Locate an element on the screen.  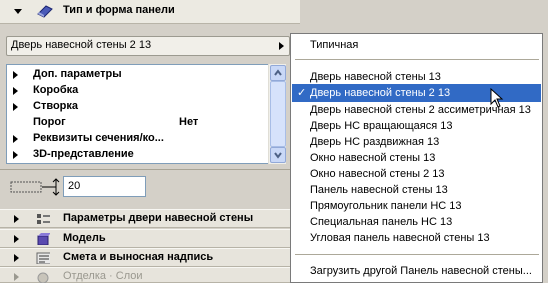
menu-item-label: Прямоугольник панели НС 13 is located at coordinates (386, 206).